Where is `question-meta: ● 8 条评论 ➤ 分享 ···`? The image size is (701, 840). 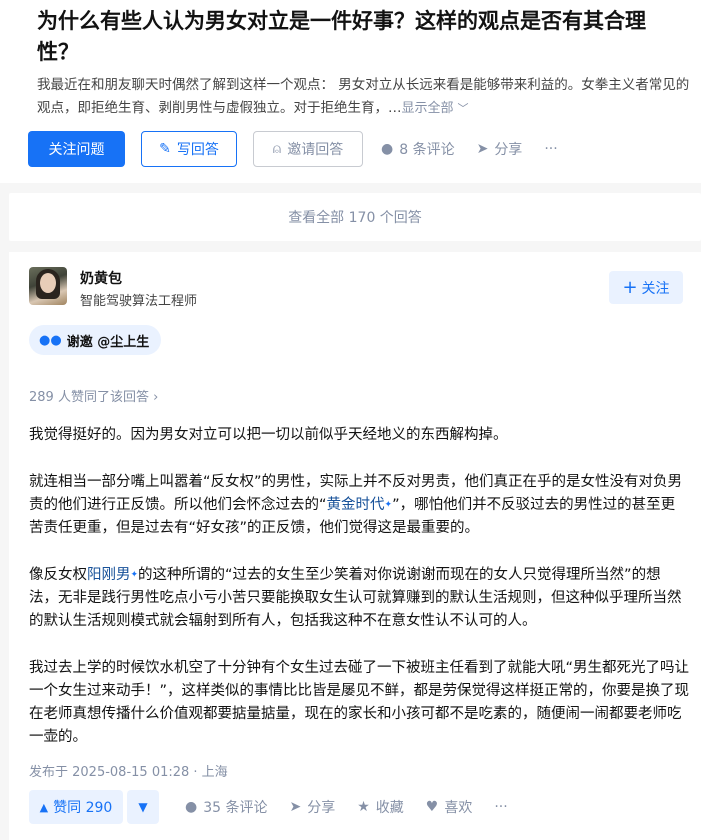 question-meta: ● 8 条评论 ➤ 分享 ··· is located at coordinates (480, 149).